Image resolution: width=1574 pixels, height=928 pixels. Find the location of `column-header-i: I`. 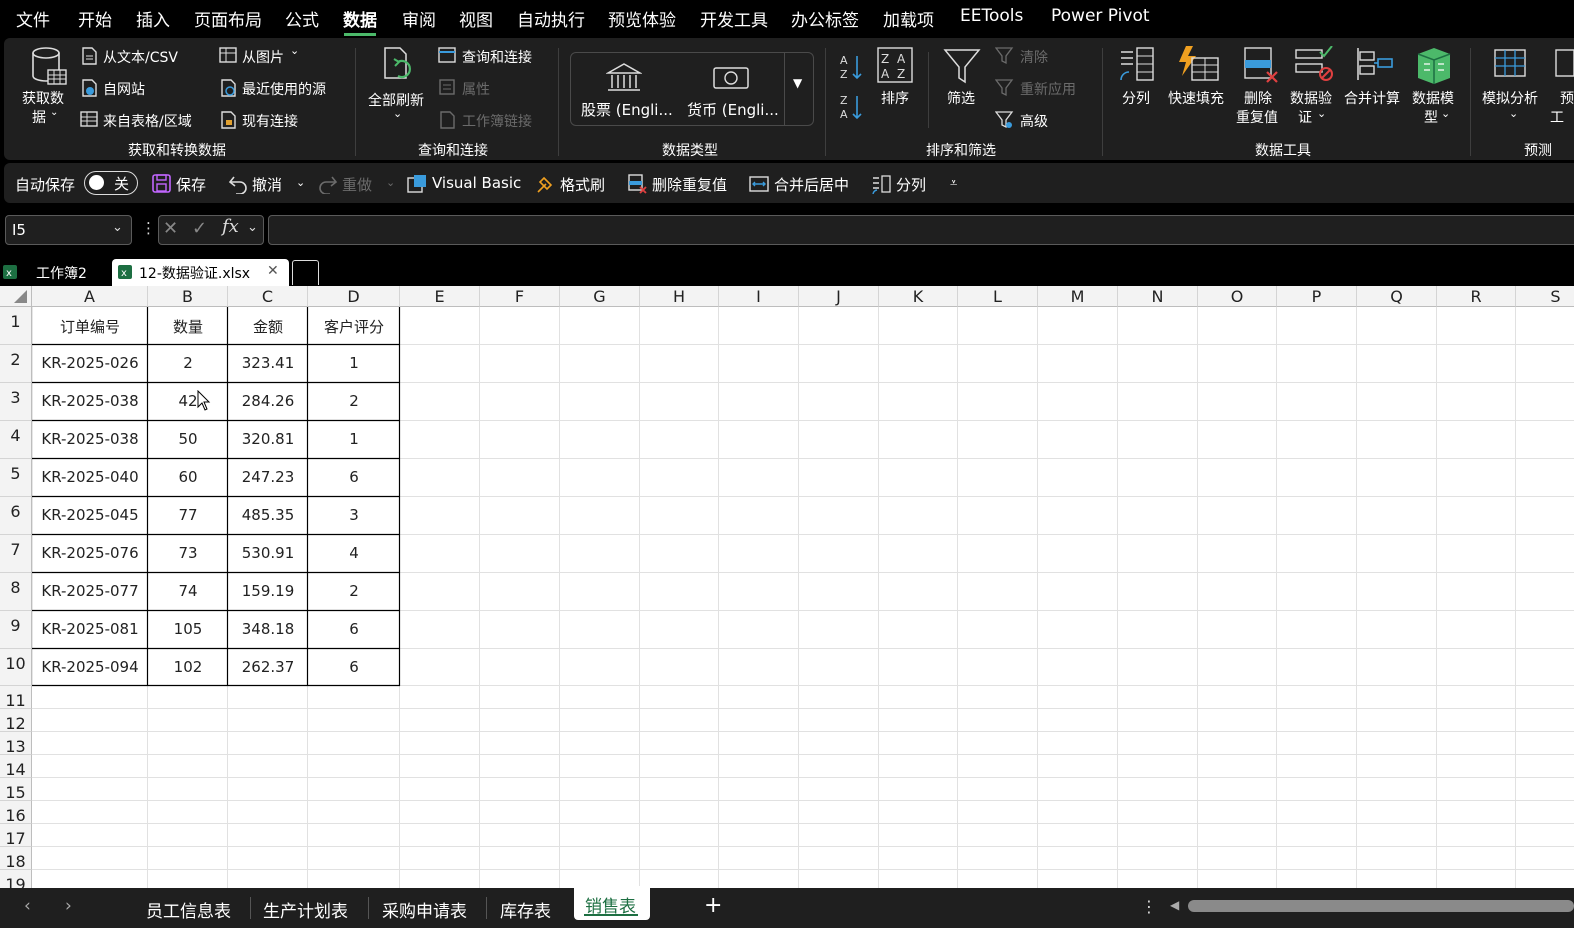

column-header-i: I is located at coordinates (759, 296).